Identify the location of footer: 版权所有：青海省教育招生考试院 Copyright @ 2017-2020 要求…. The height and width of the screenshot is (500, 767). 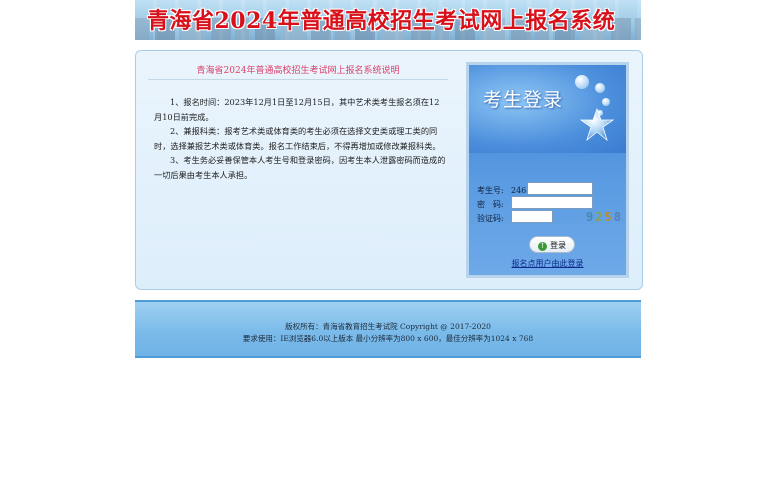
(388, 329).